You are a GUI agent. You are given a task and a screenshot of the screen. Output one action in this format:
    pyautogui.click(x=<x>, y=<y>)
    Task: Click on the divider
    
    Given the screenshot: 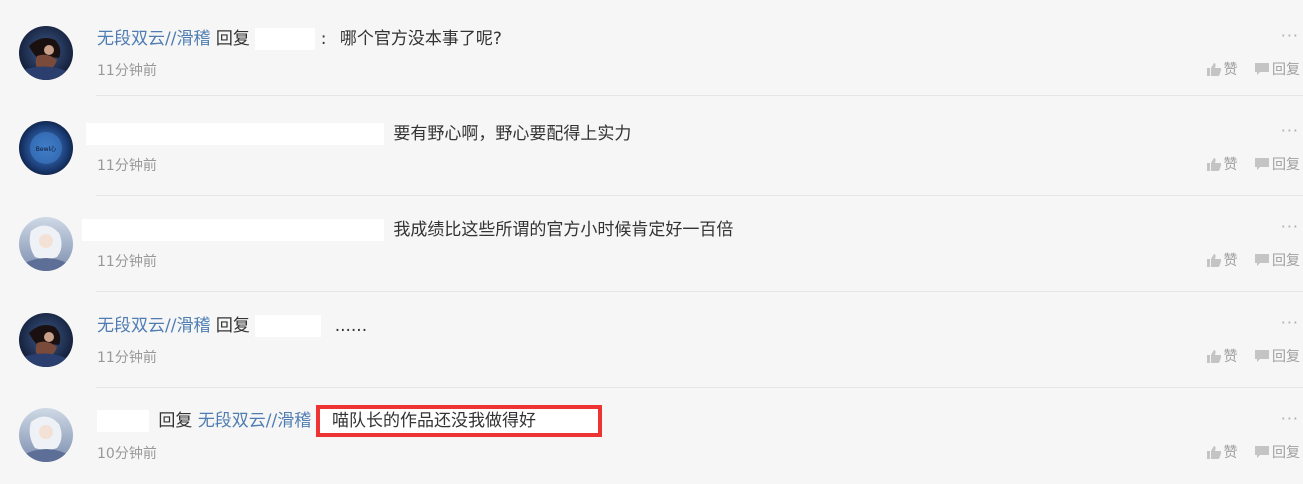 What is the action you would take?
    pyautogui.click(x=699, y=95)
    